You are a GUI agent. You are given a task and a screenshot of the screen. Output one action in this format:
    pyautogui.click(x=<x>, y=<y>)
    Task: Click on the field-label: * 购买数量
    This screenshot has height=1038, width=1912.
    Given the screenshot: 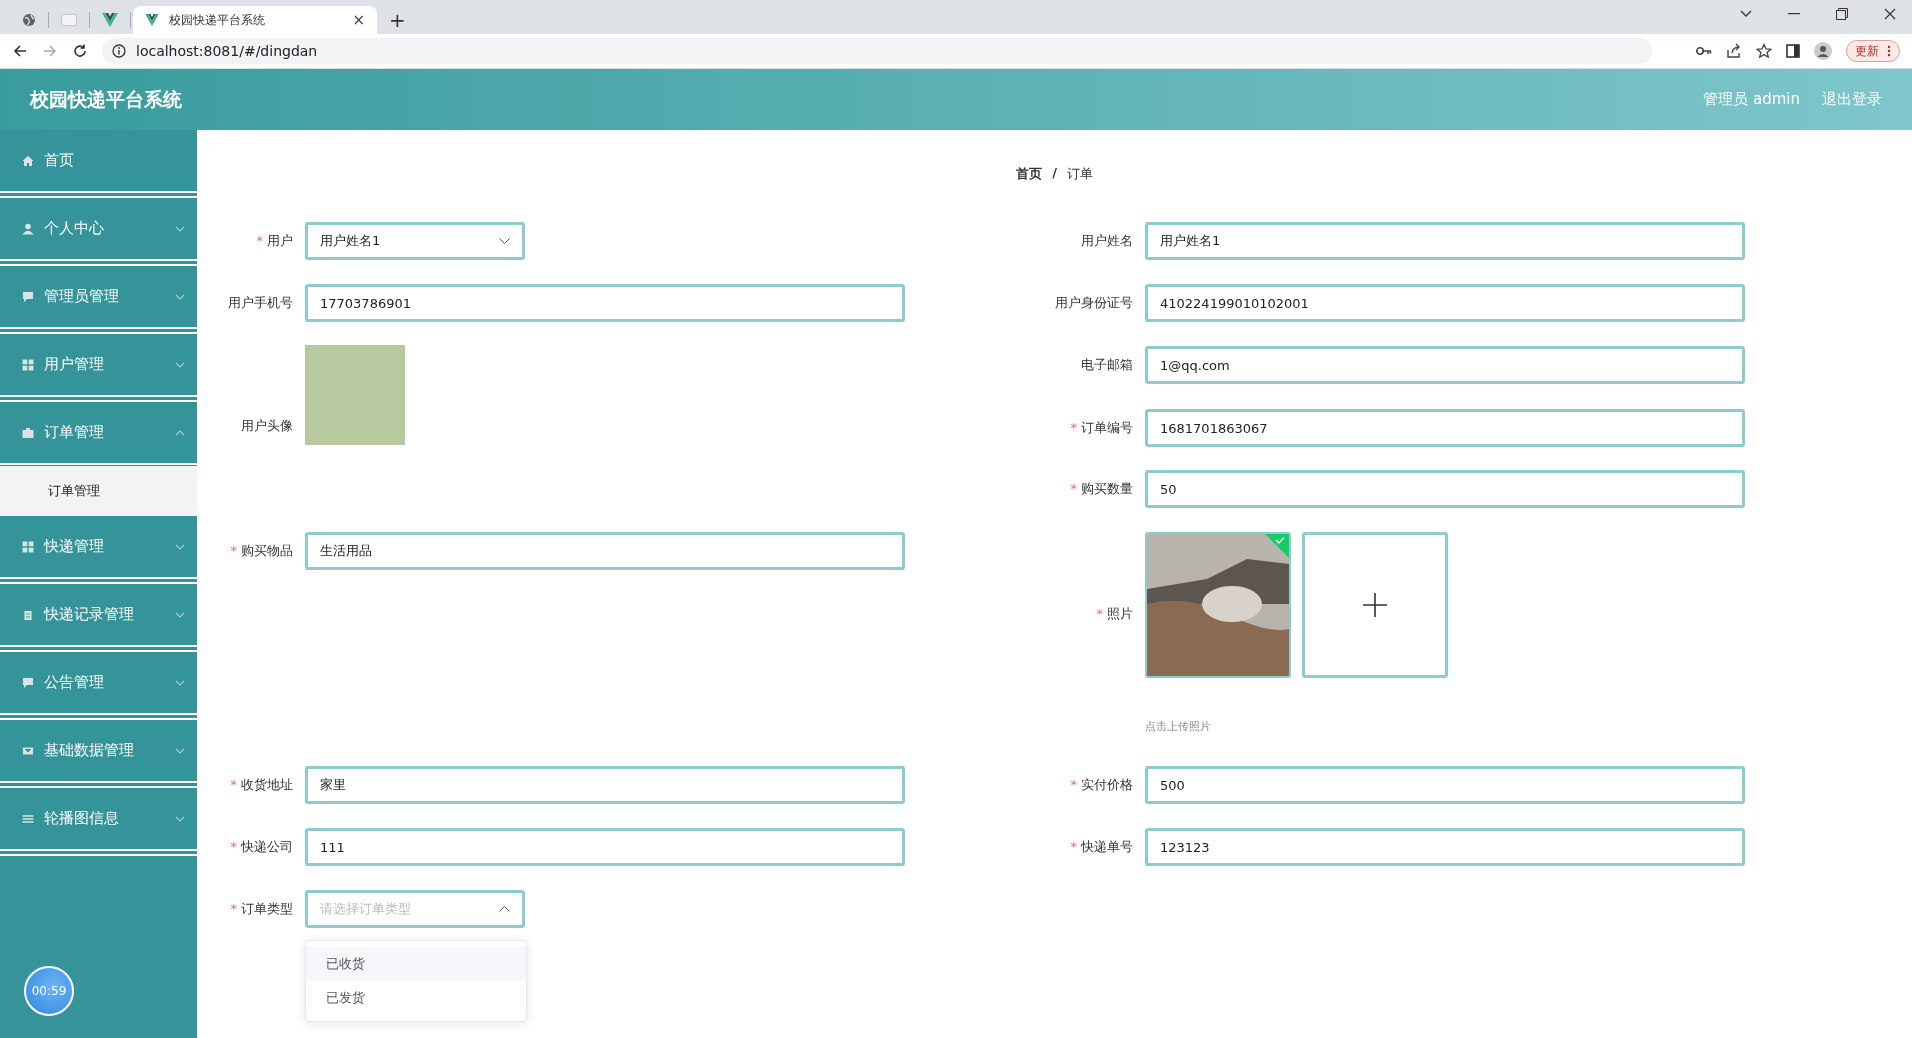 What is the action you would take?
    pyautogui.click(x=1101, y=489)
    